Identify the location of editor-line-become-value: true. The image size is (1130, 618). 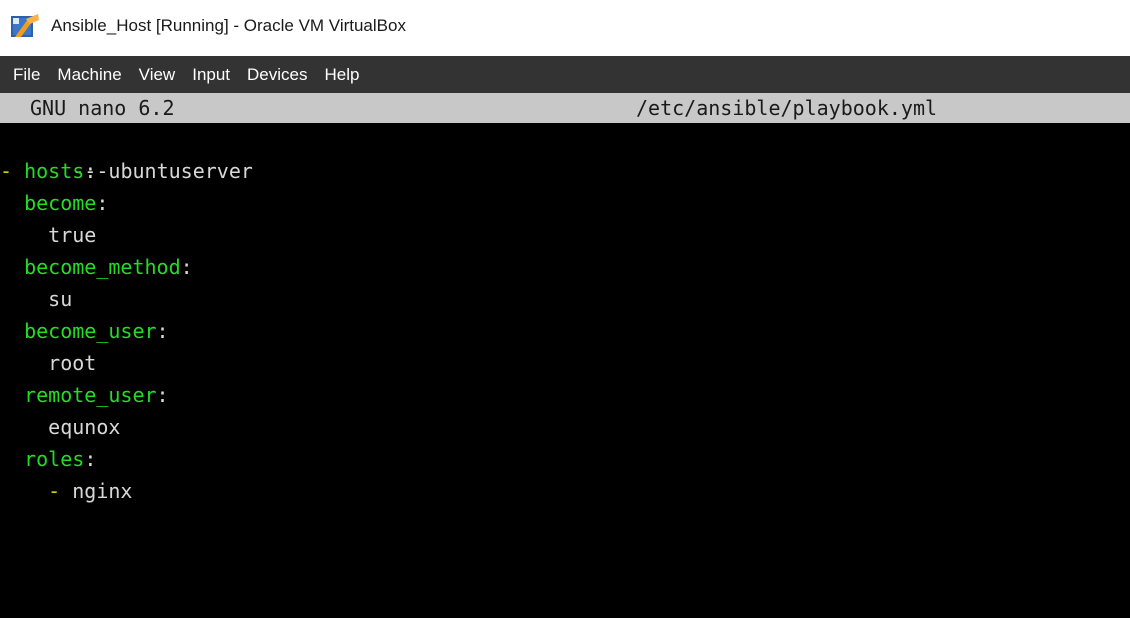
(48, 235).